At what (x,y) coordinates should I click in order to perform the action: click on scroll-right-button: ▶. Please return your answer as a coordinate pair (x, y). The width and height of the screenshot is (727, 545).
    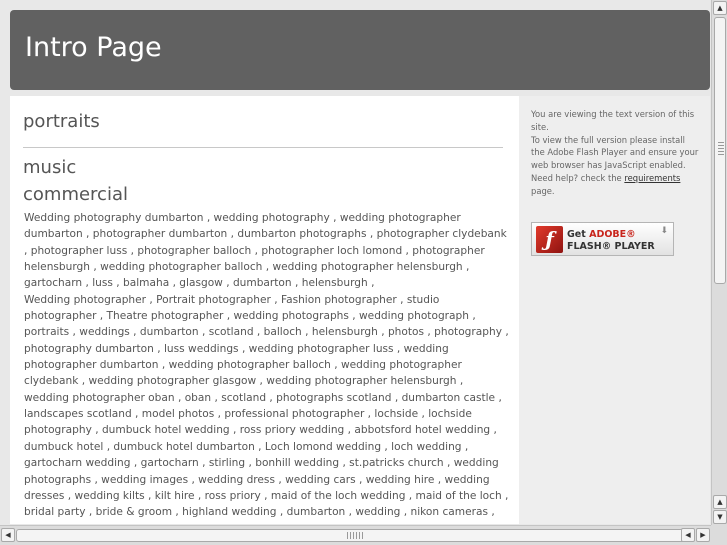
    Looking at the image, I should click on (703, 535).